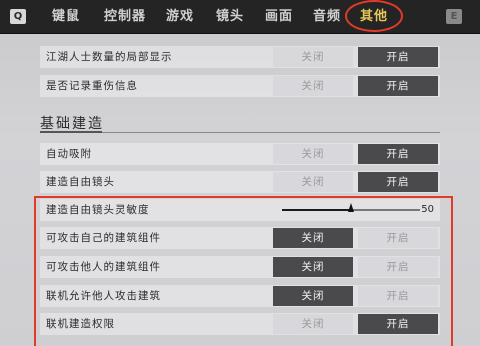 This screenshot has width=480, height=346. What do you see at coordinates (103, 238) in the screenshot?
I see `setting-label: 可攻击自己的建筑组件` at bounding box center [103, 238].